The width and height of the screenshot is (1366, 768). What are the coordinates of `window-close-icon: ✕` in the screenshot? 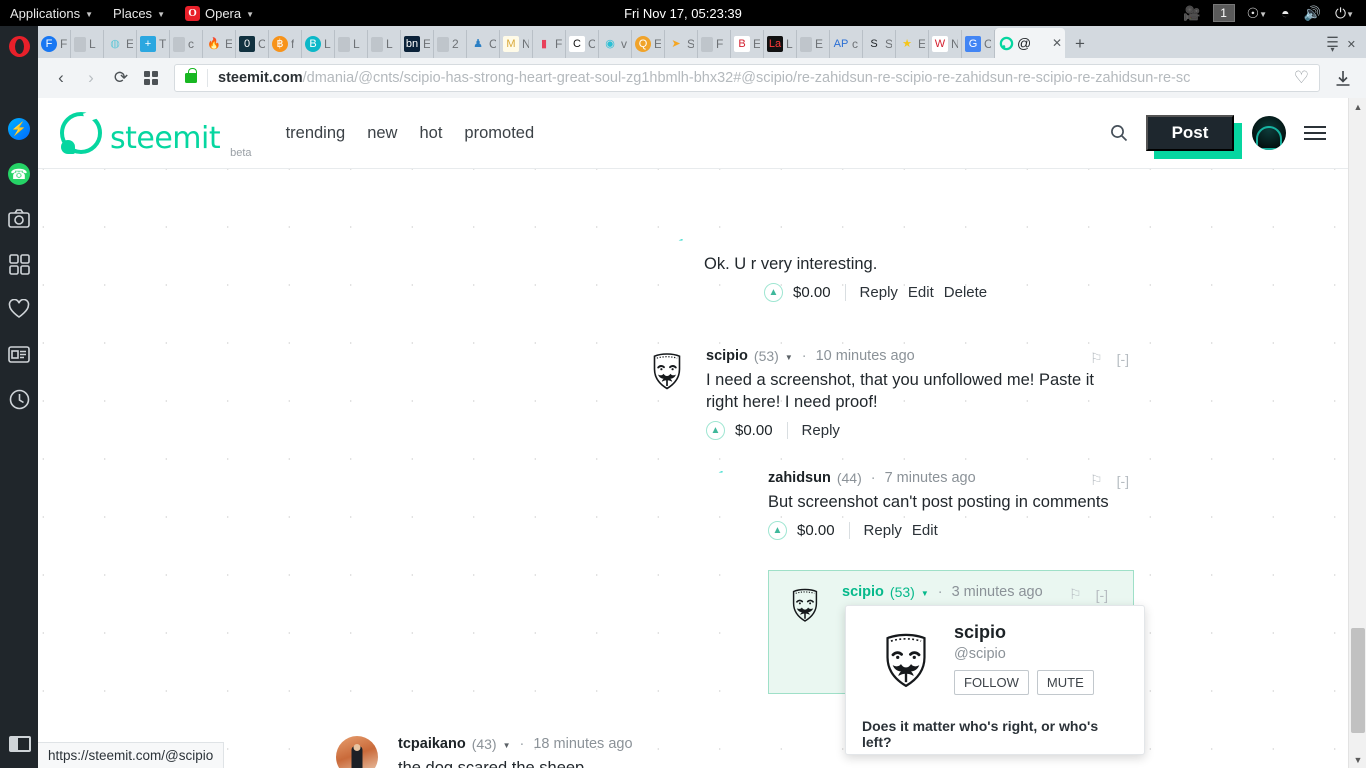 It's located at (1351, 44).